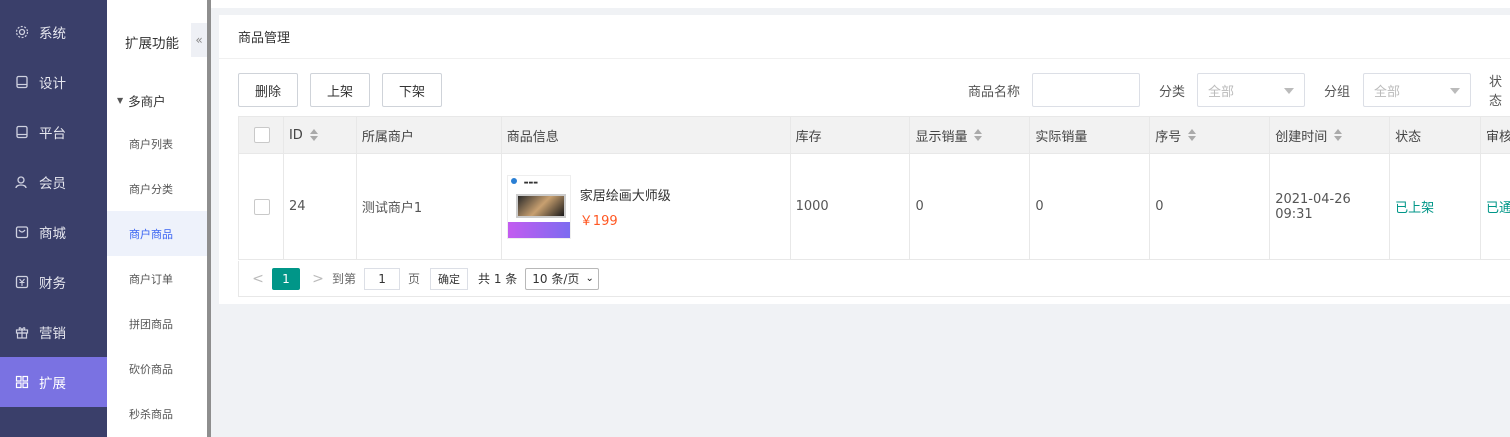 This screenshot has height=437, width=1510. I want to click on status-badge: 已上架, so click(1436, 206).